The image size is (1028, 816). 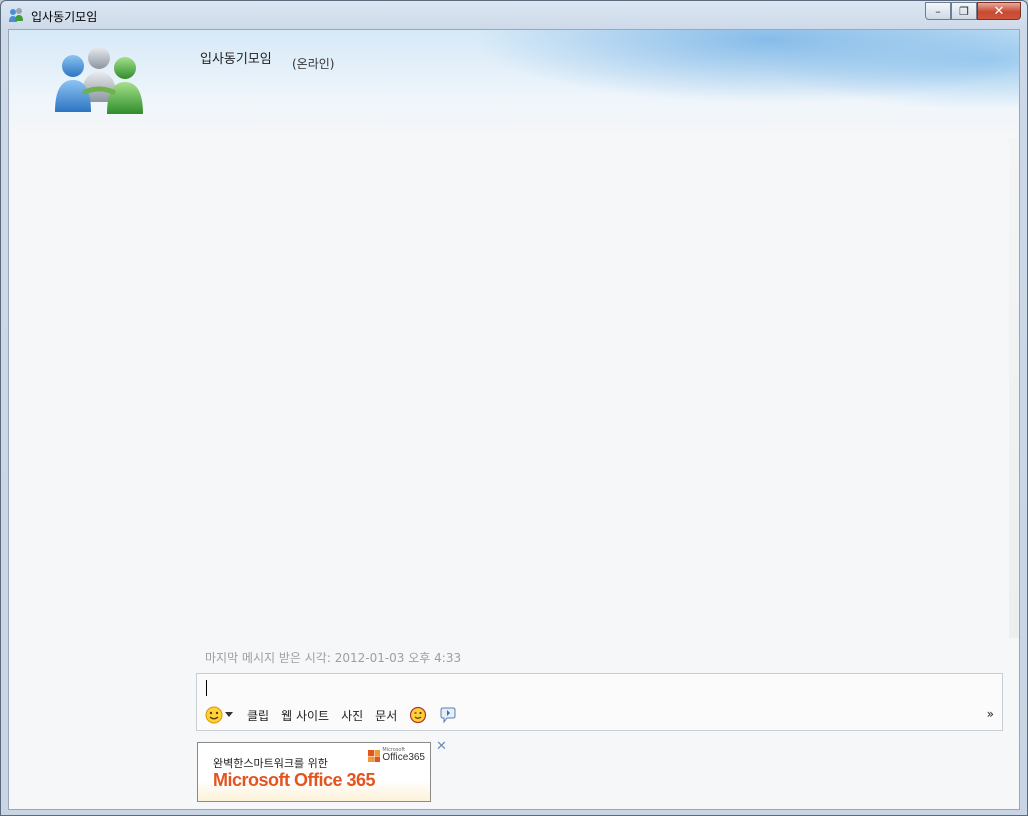 What do you see at coordinates (16, 15) in the screenshot?
I see `messenger-app-icon` at bounding box center [16, 15].